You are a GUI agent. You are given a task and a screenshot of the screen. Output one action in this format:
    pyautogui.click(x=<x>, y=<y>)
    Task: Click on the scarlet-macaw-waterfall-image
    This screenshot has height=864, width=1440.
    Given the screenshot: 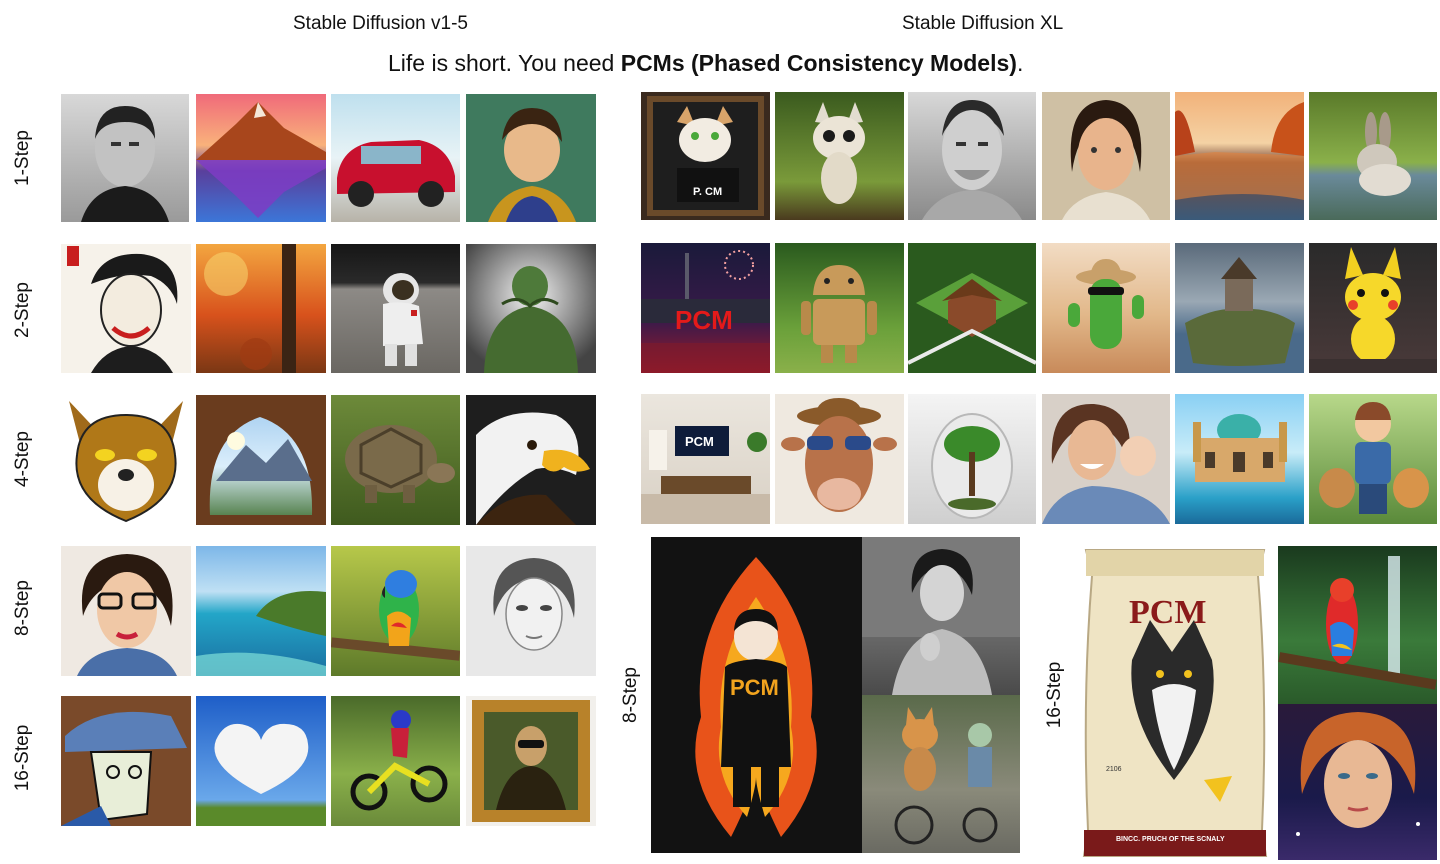 What is the action you would take?
    pyautogui.click(x=1357, y=625)
    